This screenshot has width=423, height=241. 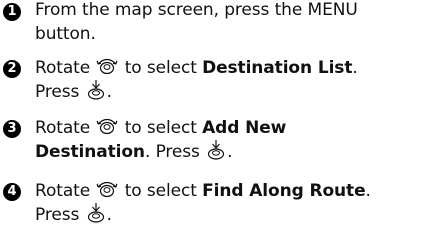 I want to click on target-menu-item-part-2: Destination, so click(x=90, y=152).